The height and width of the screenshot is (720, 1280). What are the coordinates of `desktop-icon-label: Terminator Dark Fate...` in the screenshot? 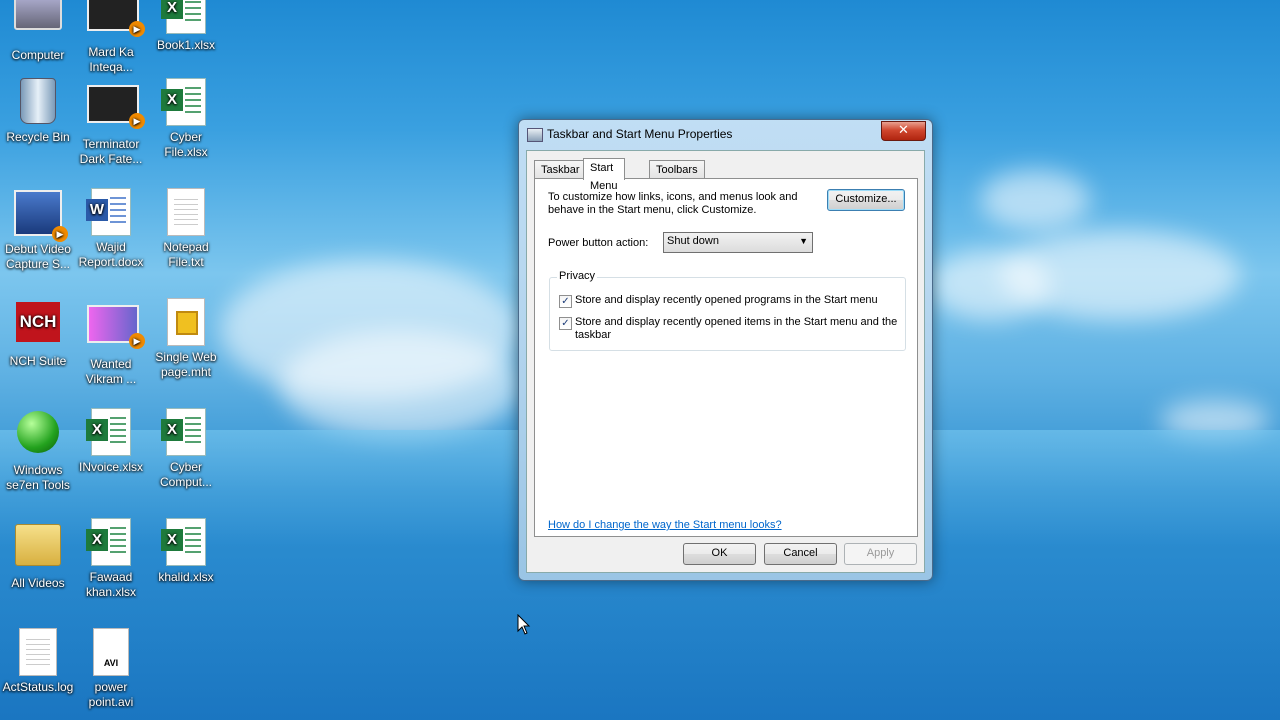 It's located at (111, 151).